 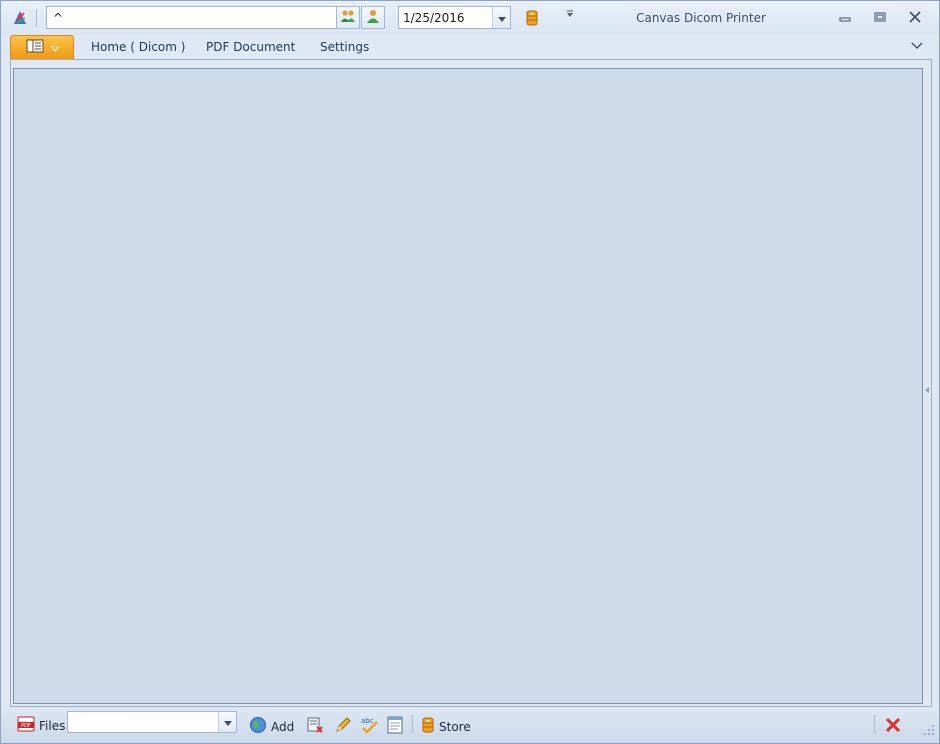 I want to click on pdf-icon: PDF, so click(x=26, y=725).